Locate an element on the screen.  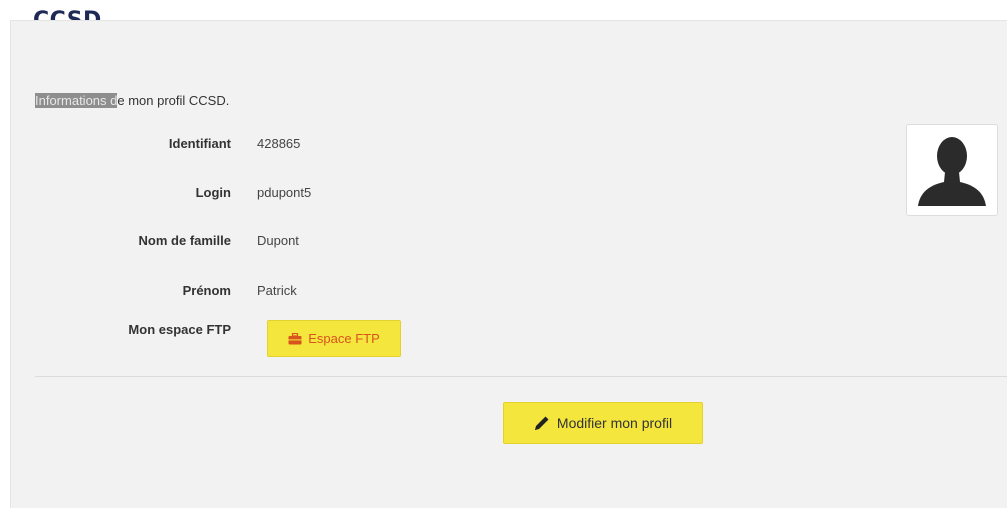
field-label-identifiant: Identifiant is located at coordinates (199, 143).